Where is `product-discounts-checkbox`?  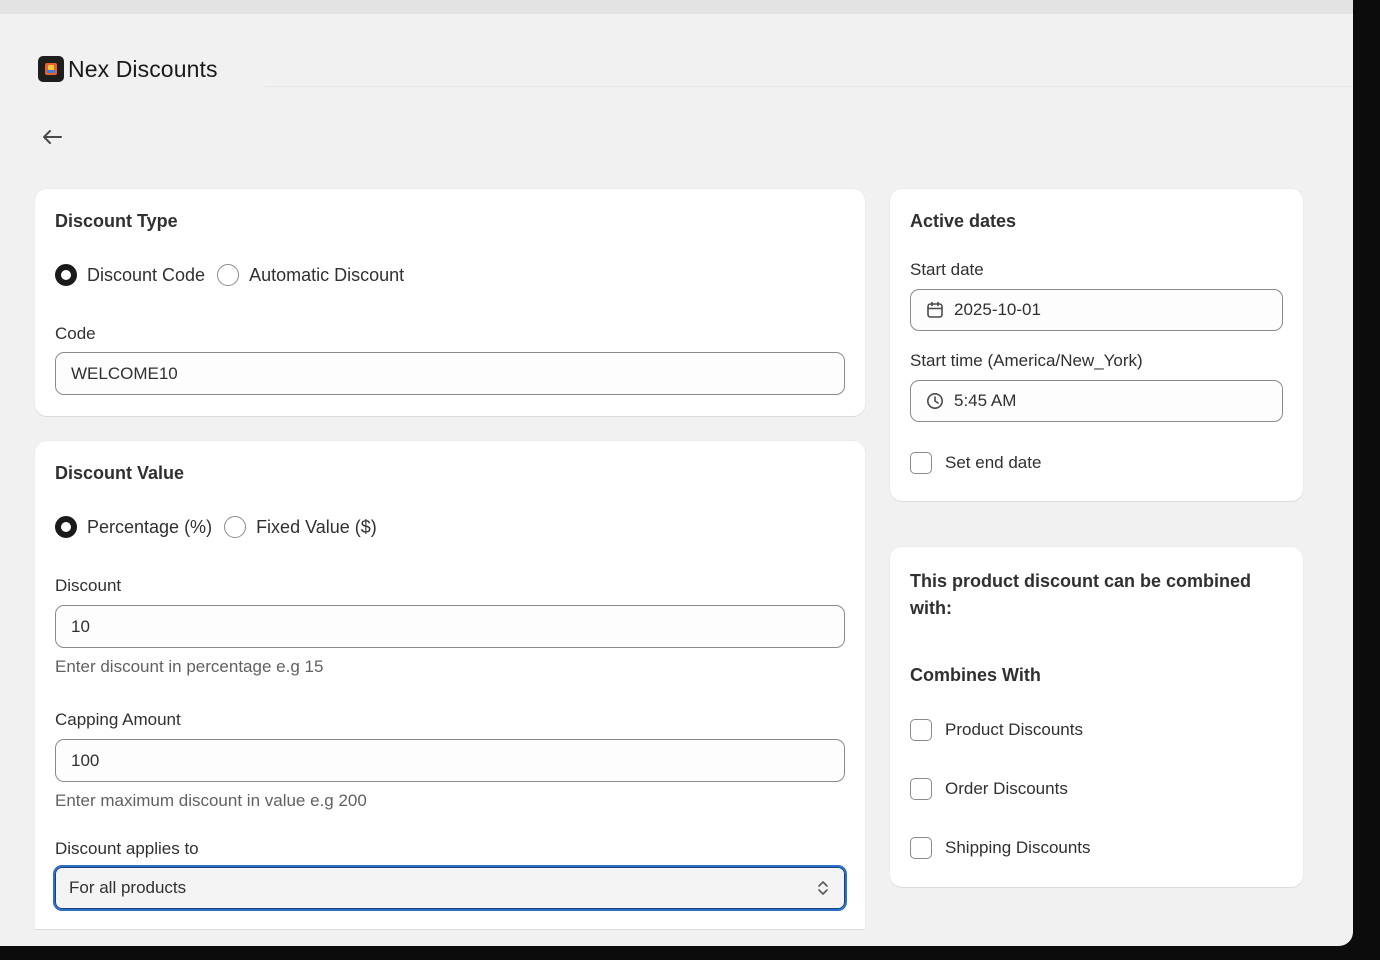
product-discounts-checkbox is located at coordinates (921, 730).